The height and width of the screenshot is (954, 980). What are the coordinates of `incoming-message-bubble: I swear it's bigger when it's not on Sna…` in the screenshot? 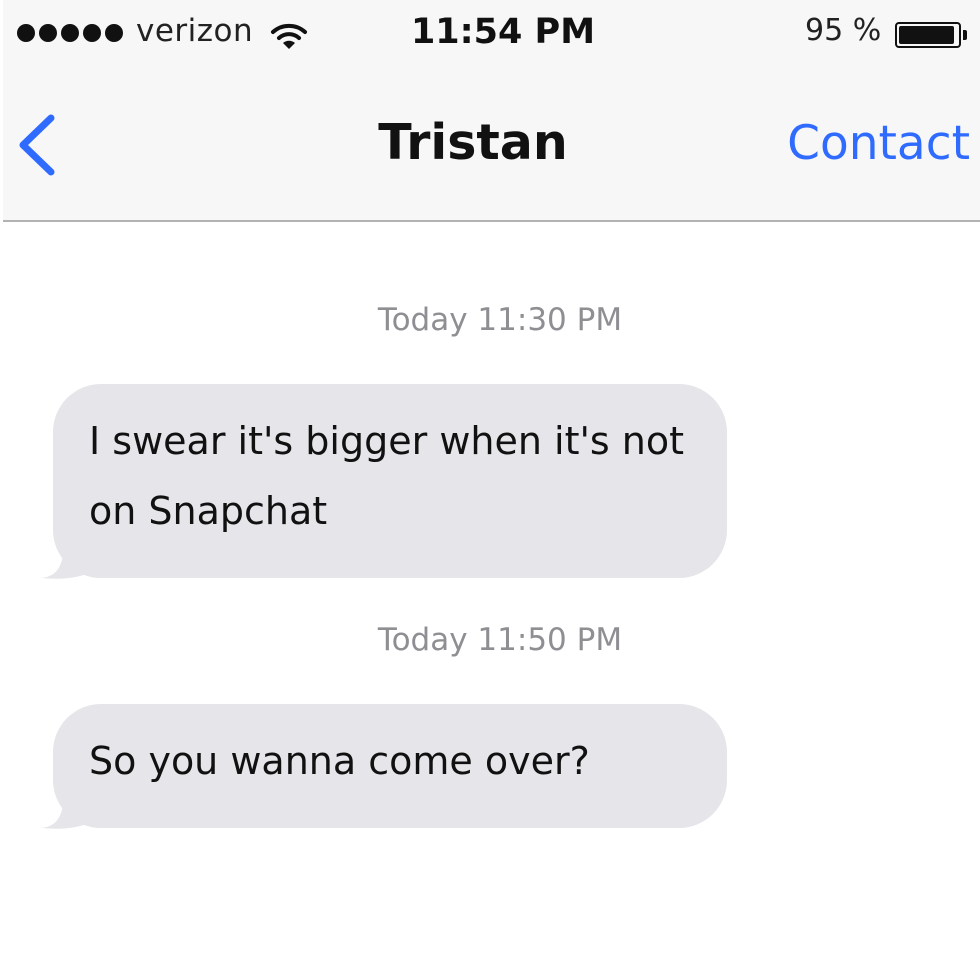 It's located at (390, 481).